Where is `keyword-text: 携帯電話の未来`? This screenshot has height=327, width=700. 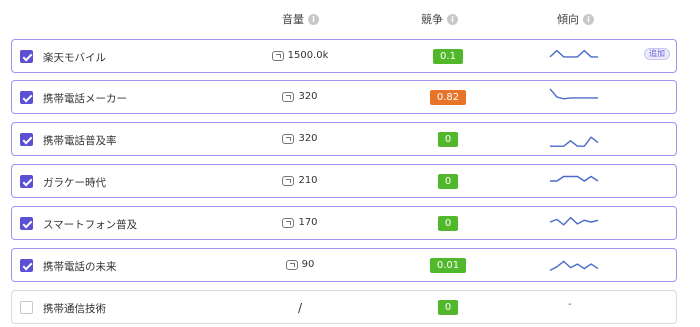 keyword-text: 携帯電話の未来 is located at coordinates (80, 267).